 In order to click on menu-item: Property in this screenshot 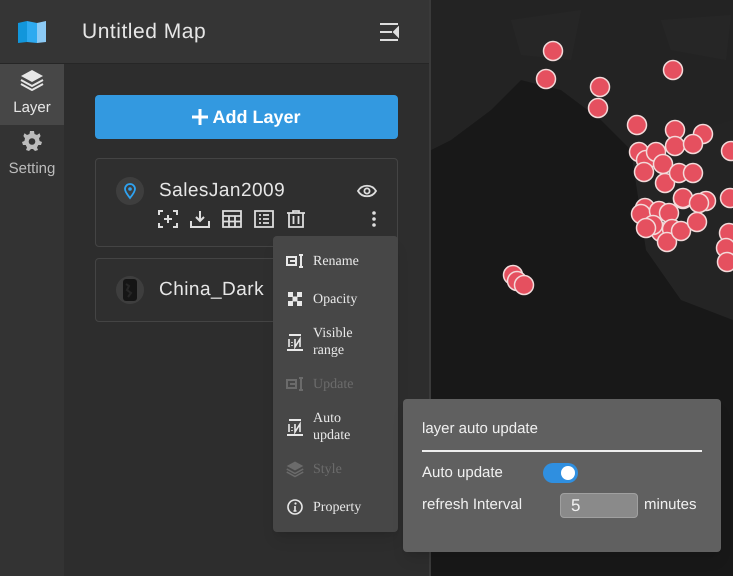, I will do `click(335, 507)`.